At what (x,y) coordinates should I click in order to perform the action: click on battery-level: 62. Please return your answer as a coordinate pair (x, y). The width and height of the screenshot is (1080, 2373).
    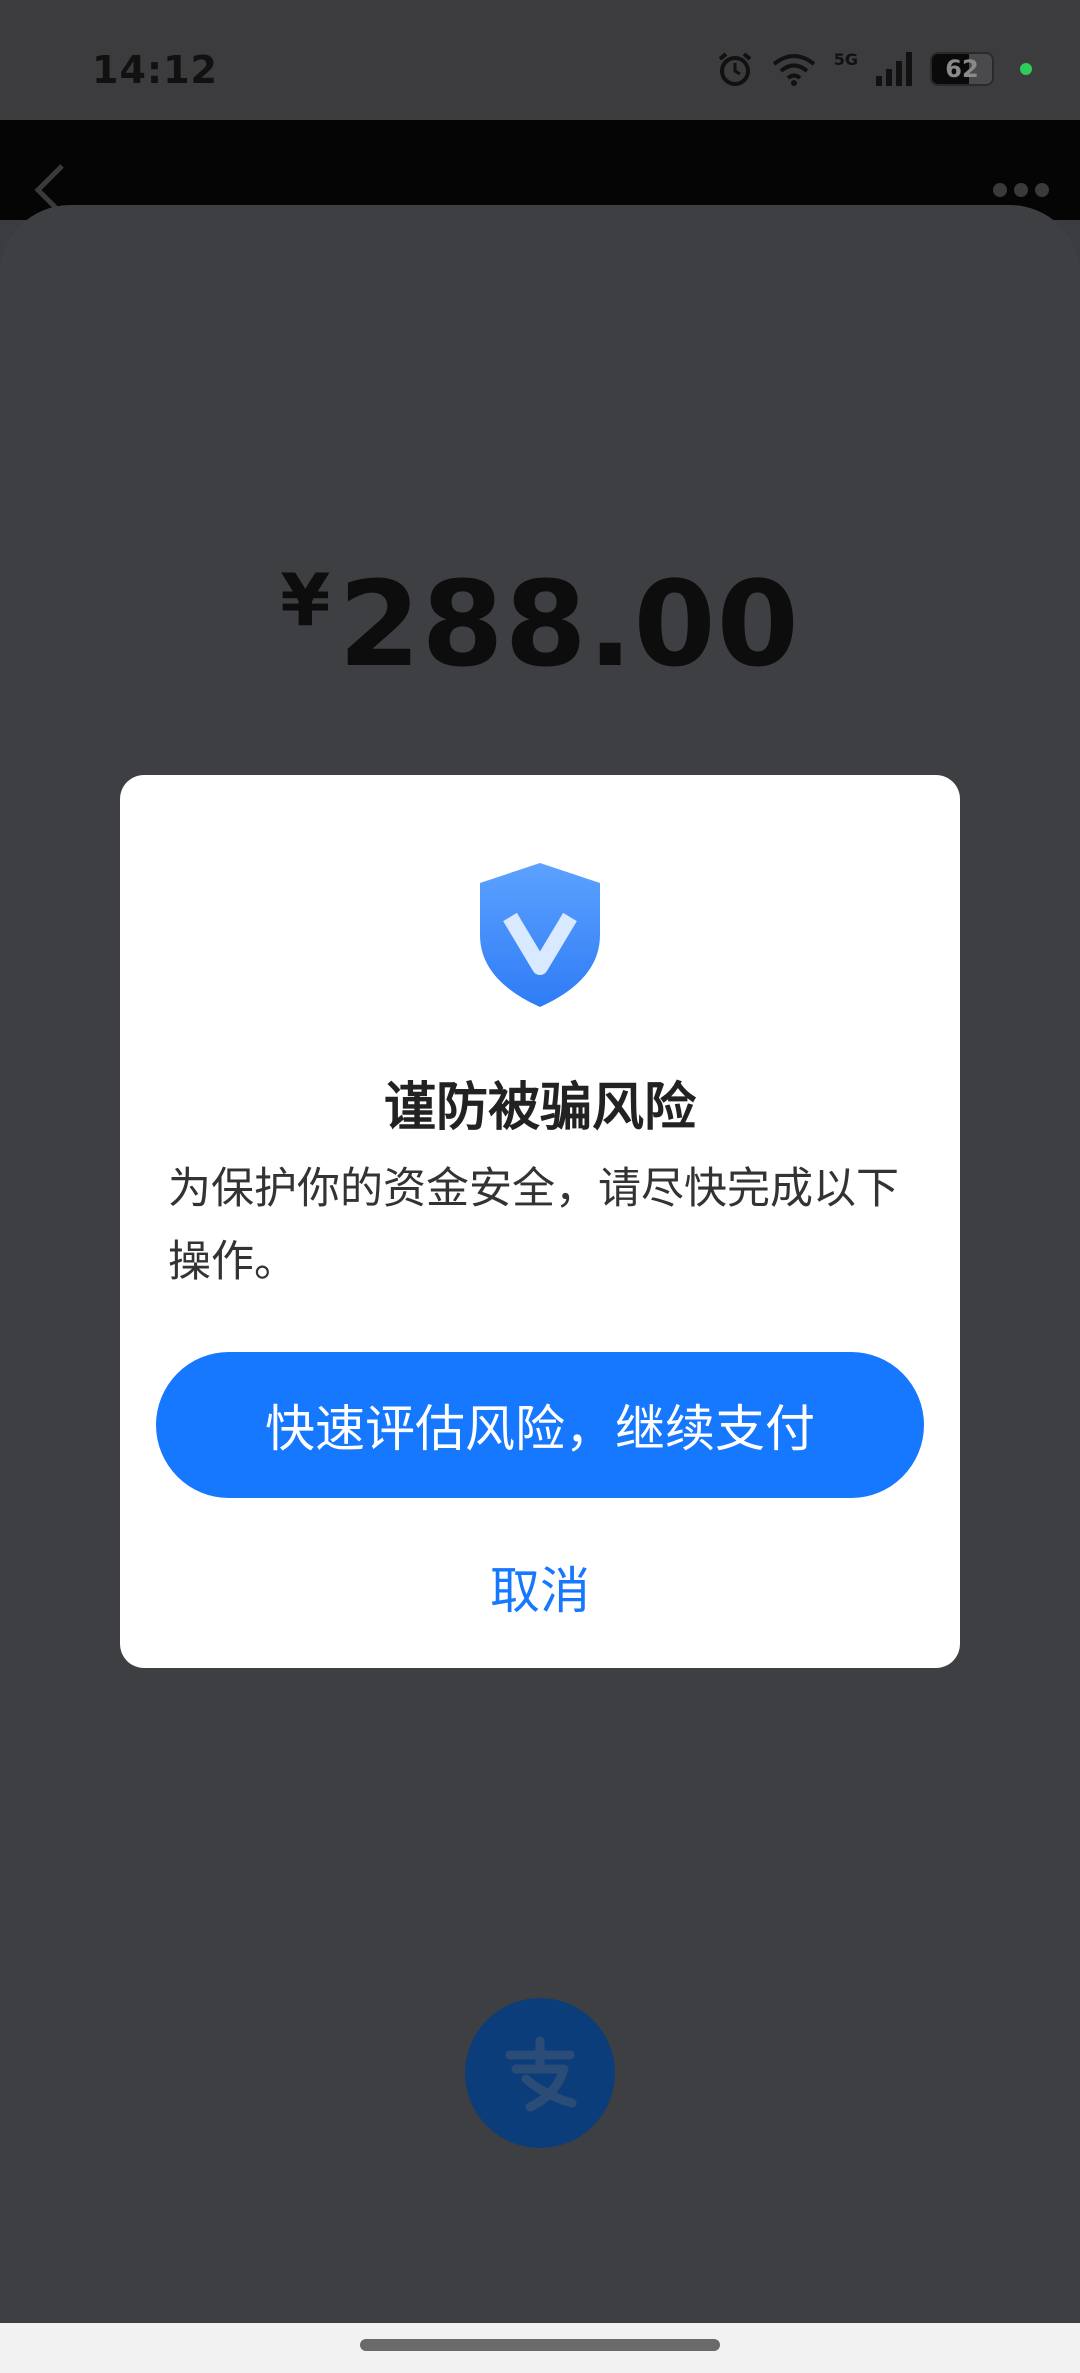
    Looking at the image, I should click on (962, 69).